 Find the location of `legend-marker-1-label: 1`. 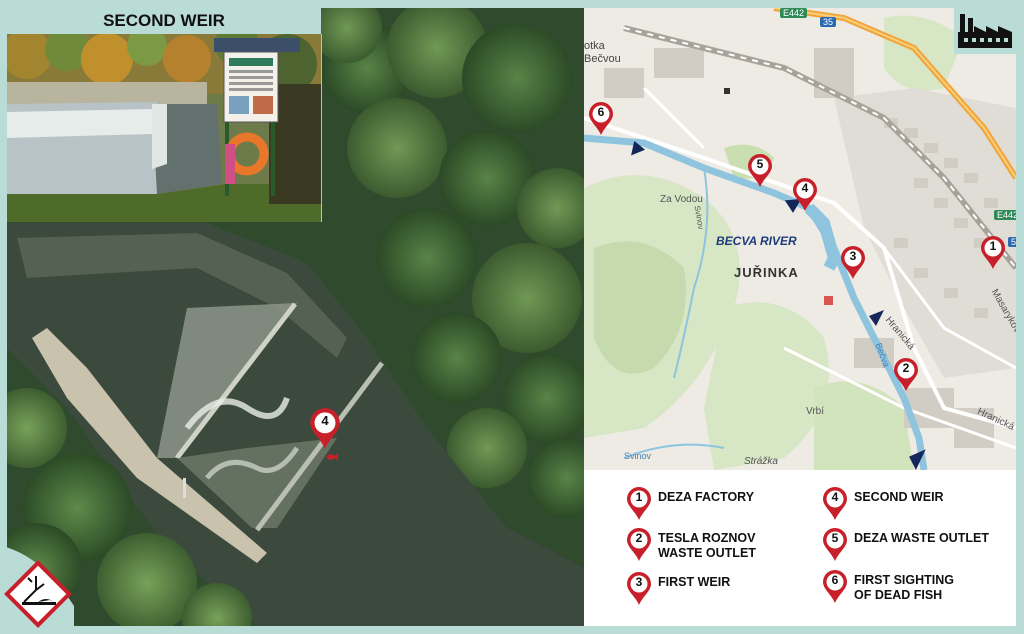

legend-marker-1-label: 1 is located at coordinates (639, 497).